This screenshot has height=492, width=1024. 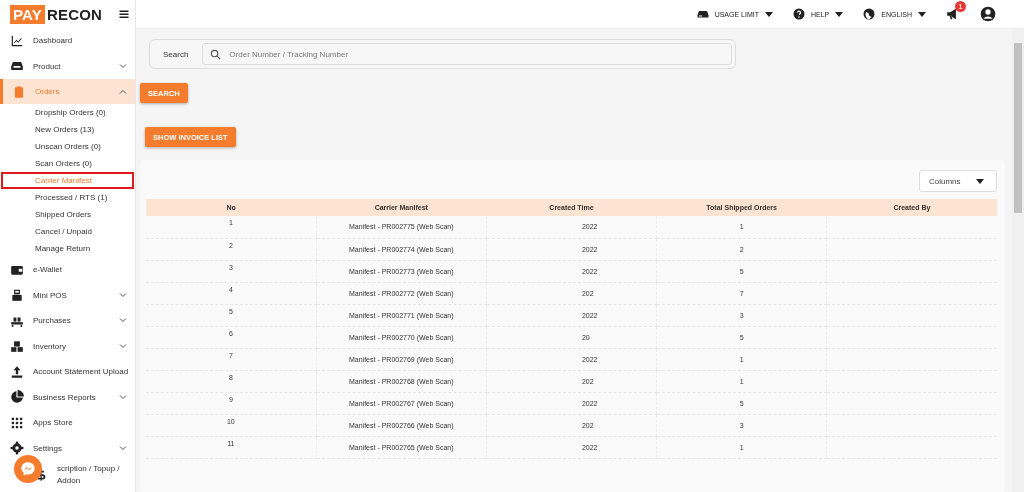 I want to click on sidebar-item: Apps Store, so click(x=67, y=423).